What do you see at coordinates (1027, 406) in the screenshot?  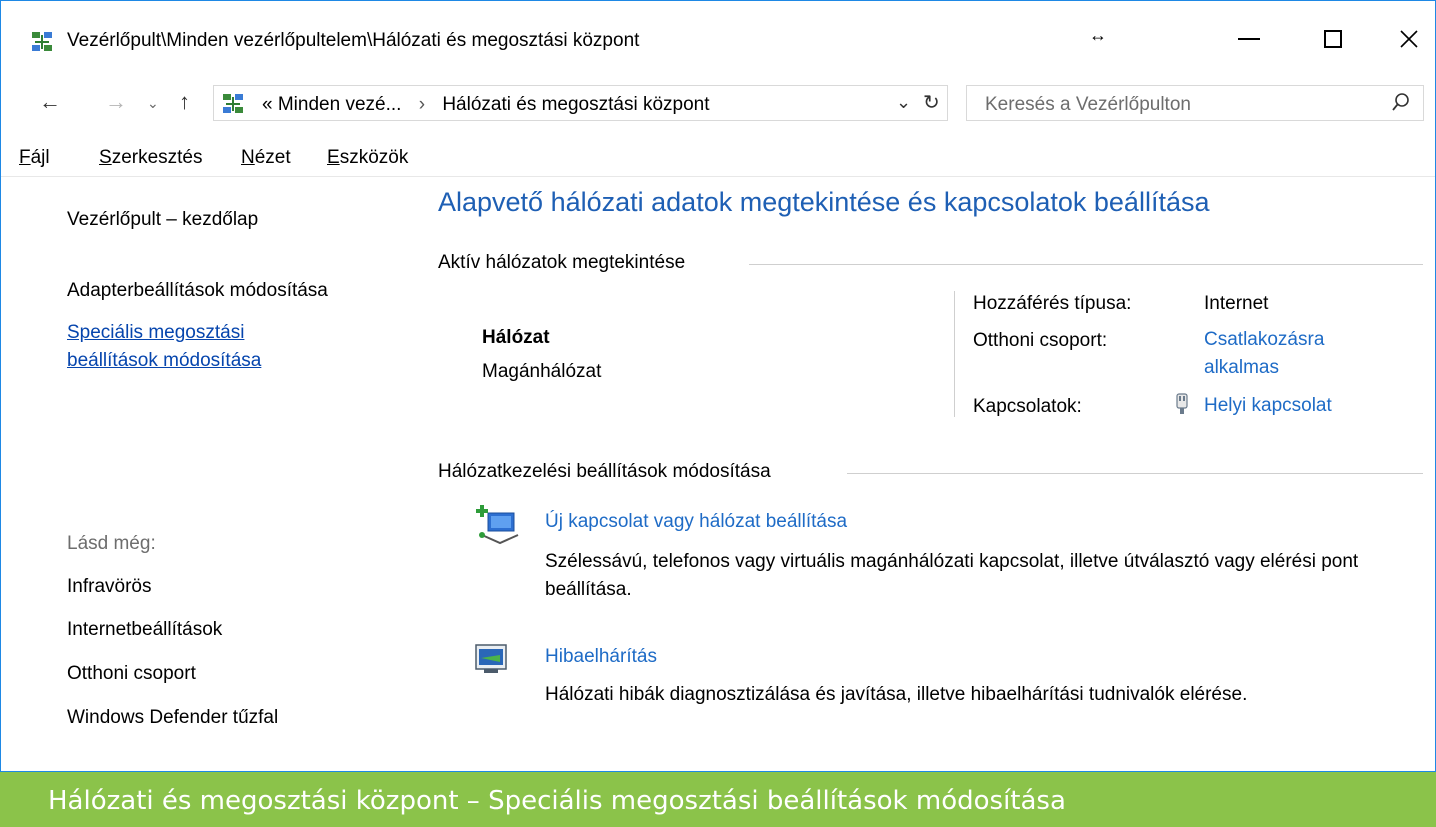 I see `connections-label: Kapcsolatok:` at bounding box center [1027, 406].